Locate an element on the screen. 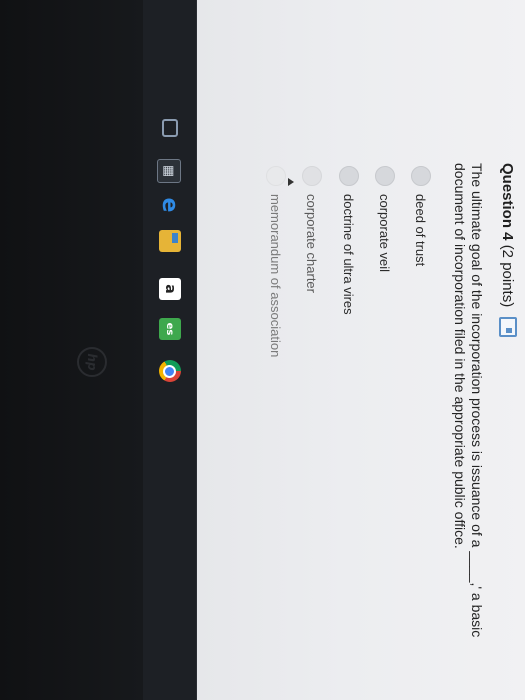 The width and height of the screenshot is (525, 700). question-title: Question 4 (2 points) is located at coordinates (508, 235).